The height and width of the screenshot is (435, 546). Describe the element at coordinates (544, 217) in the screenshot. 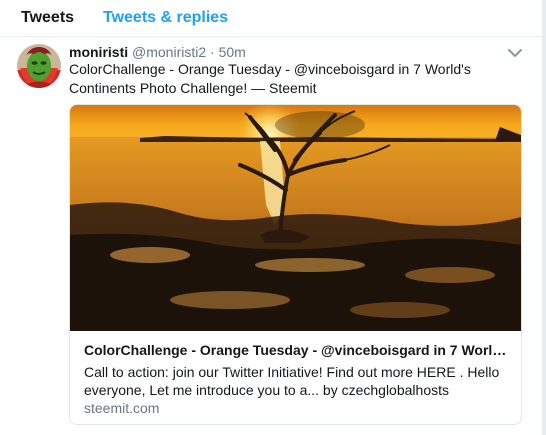

I see `scrollbar-track` at that location.